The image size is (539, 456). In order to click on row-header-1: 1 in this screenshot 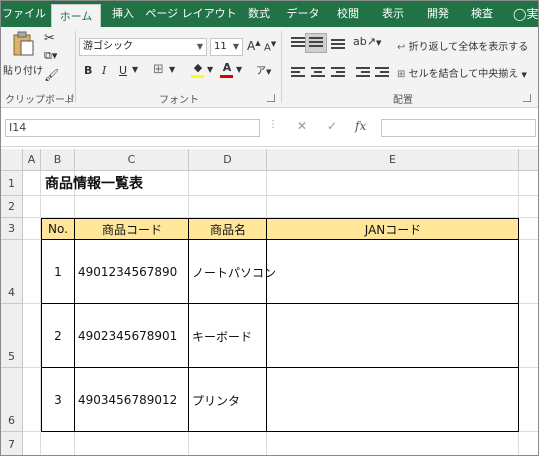, I will do `click(12, 183)`.